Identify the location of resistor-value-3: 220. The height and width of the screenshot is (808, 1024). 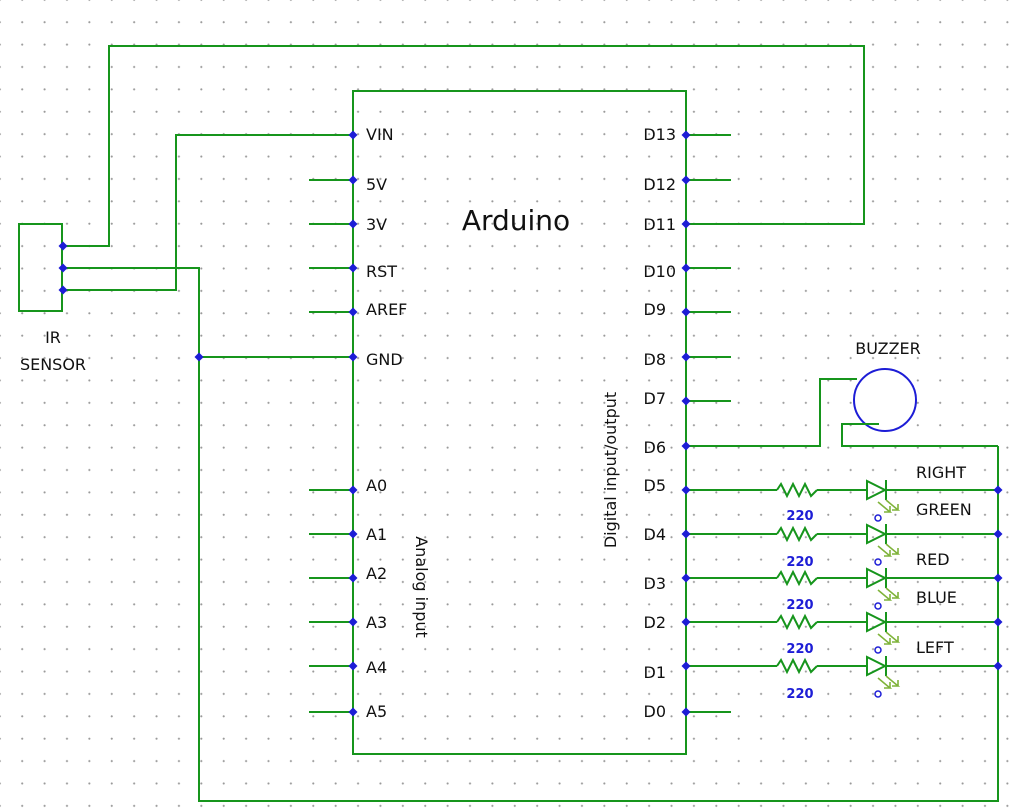
(799, 605).